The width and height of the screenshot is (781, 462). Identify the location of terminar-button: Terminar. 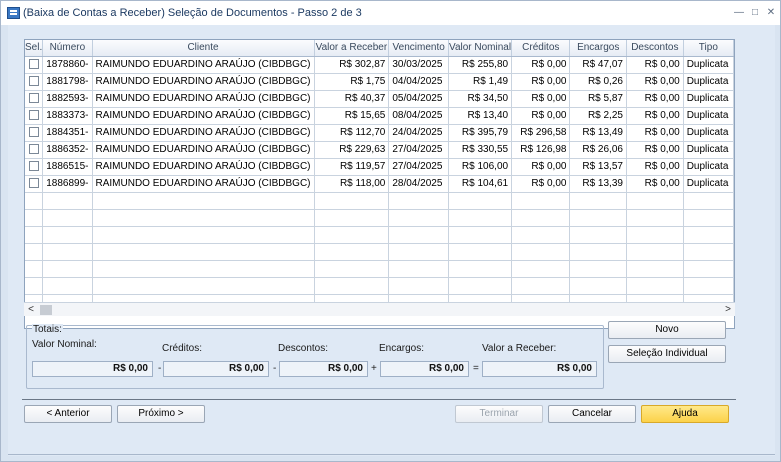
(499, 414).